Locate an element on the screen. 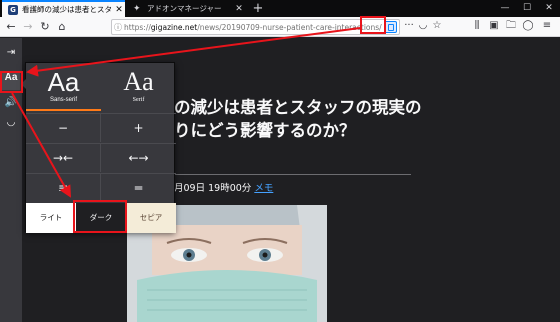 The width and height of the screenshot is (560, 322). theme-sepia-button: セピア is located at coordinates (151, 218).